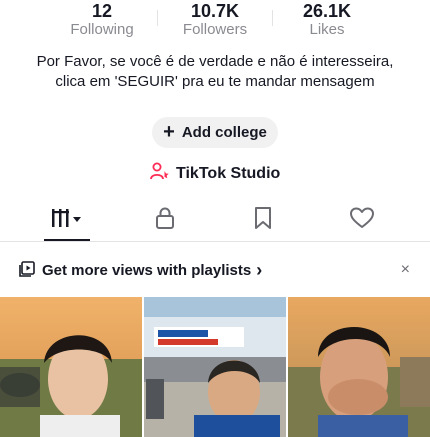  Describe the element at coordinates (228, 173) in the screenshot. I see `studio-label: TikTok Studio` at that location.